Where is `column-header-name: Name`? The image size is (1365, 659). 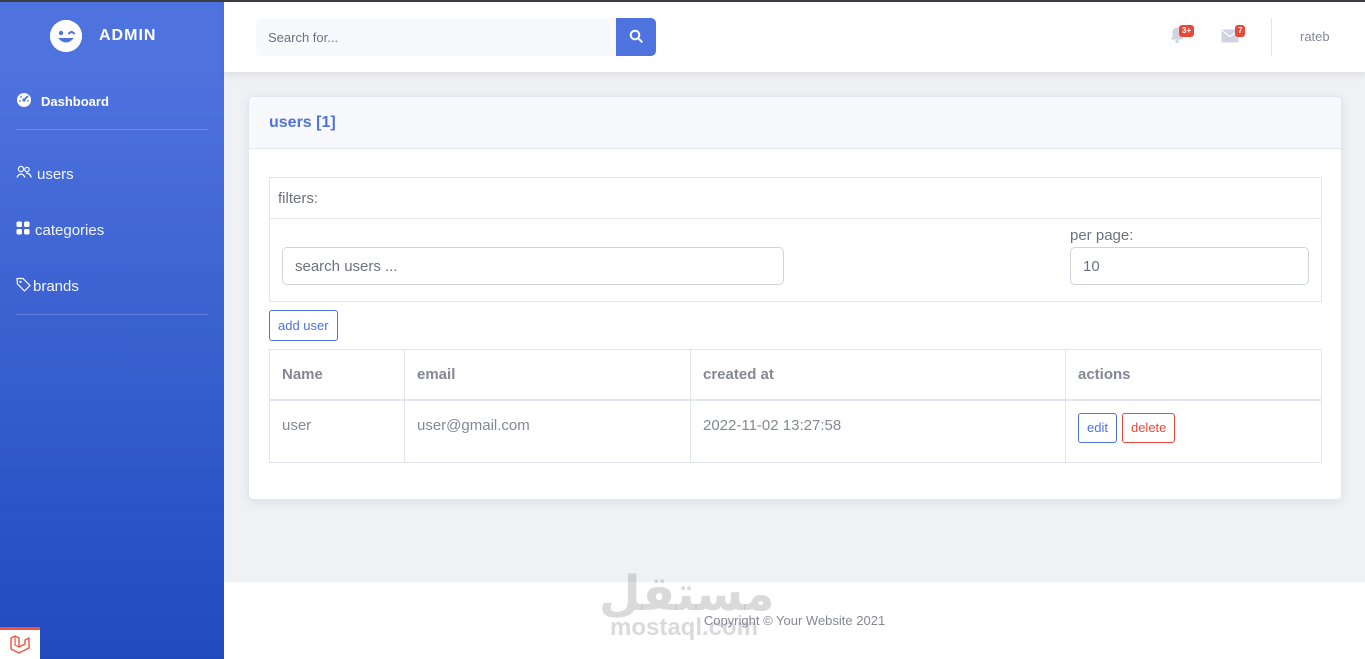
column-header-name: Name is located at coordinates (337, 375).